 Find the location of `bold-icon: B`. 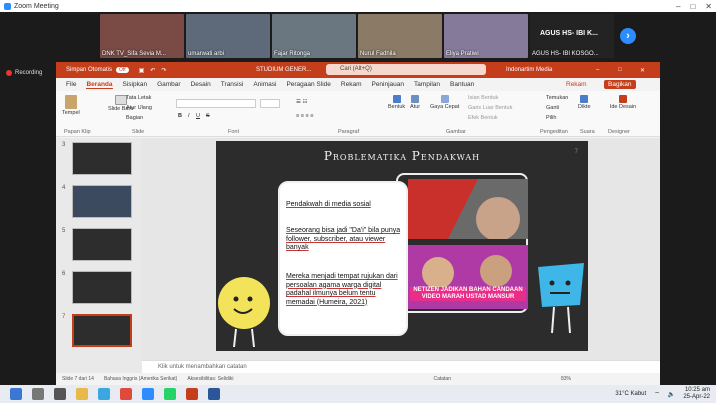

bold-icon: B is located at coordinates (180, 116).